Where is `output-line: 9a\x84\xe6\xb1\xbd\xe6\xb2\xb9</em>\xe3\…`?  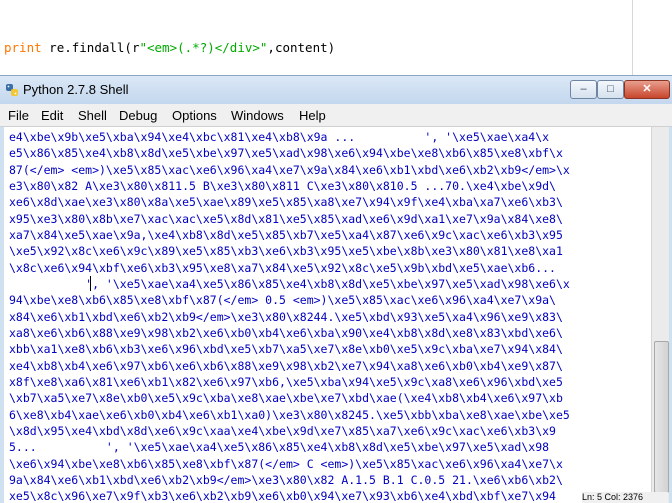
output-line: 9a\x84\xe6\xb1\xbd\xe6\xb2\xb9</em>\xe3\… is located at coordinates (286, 480).